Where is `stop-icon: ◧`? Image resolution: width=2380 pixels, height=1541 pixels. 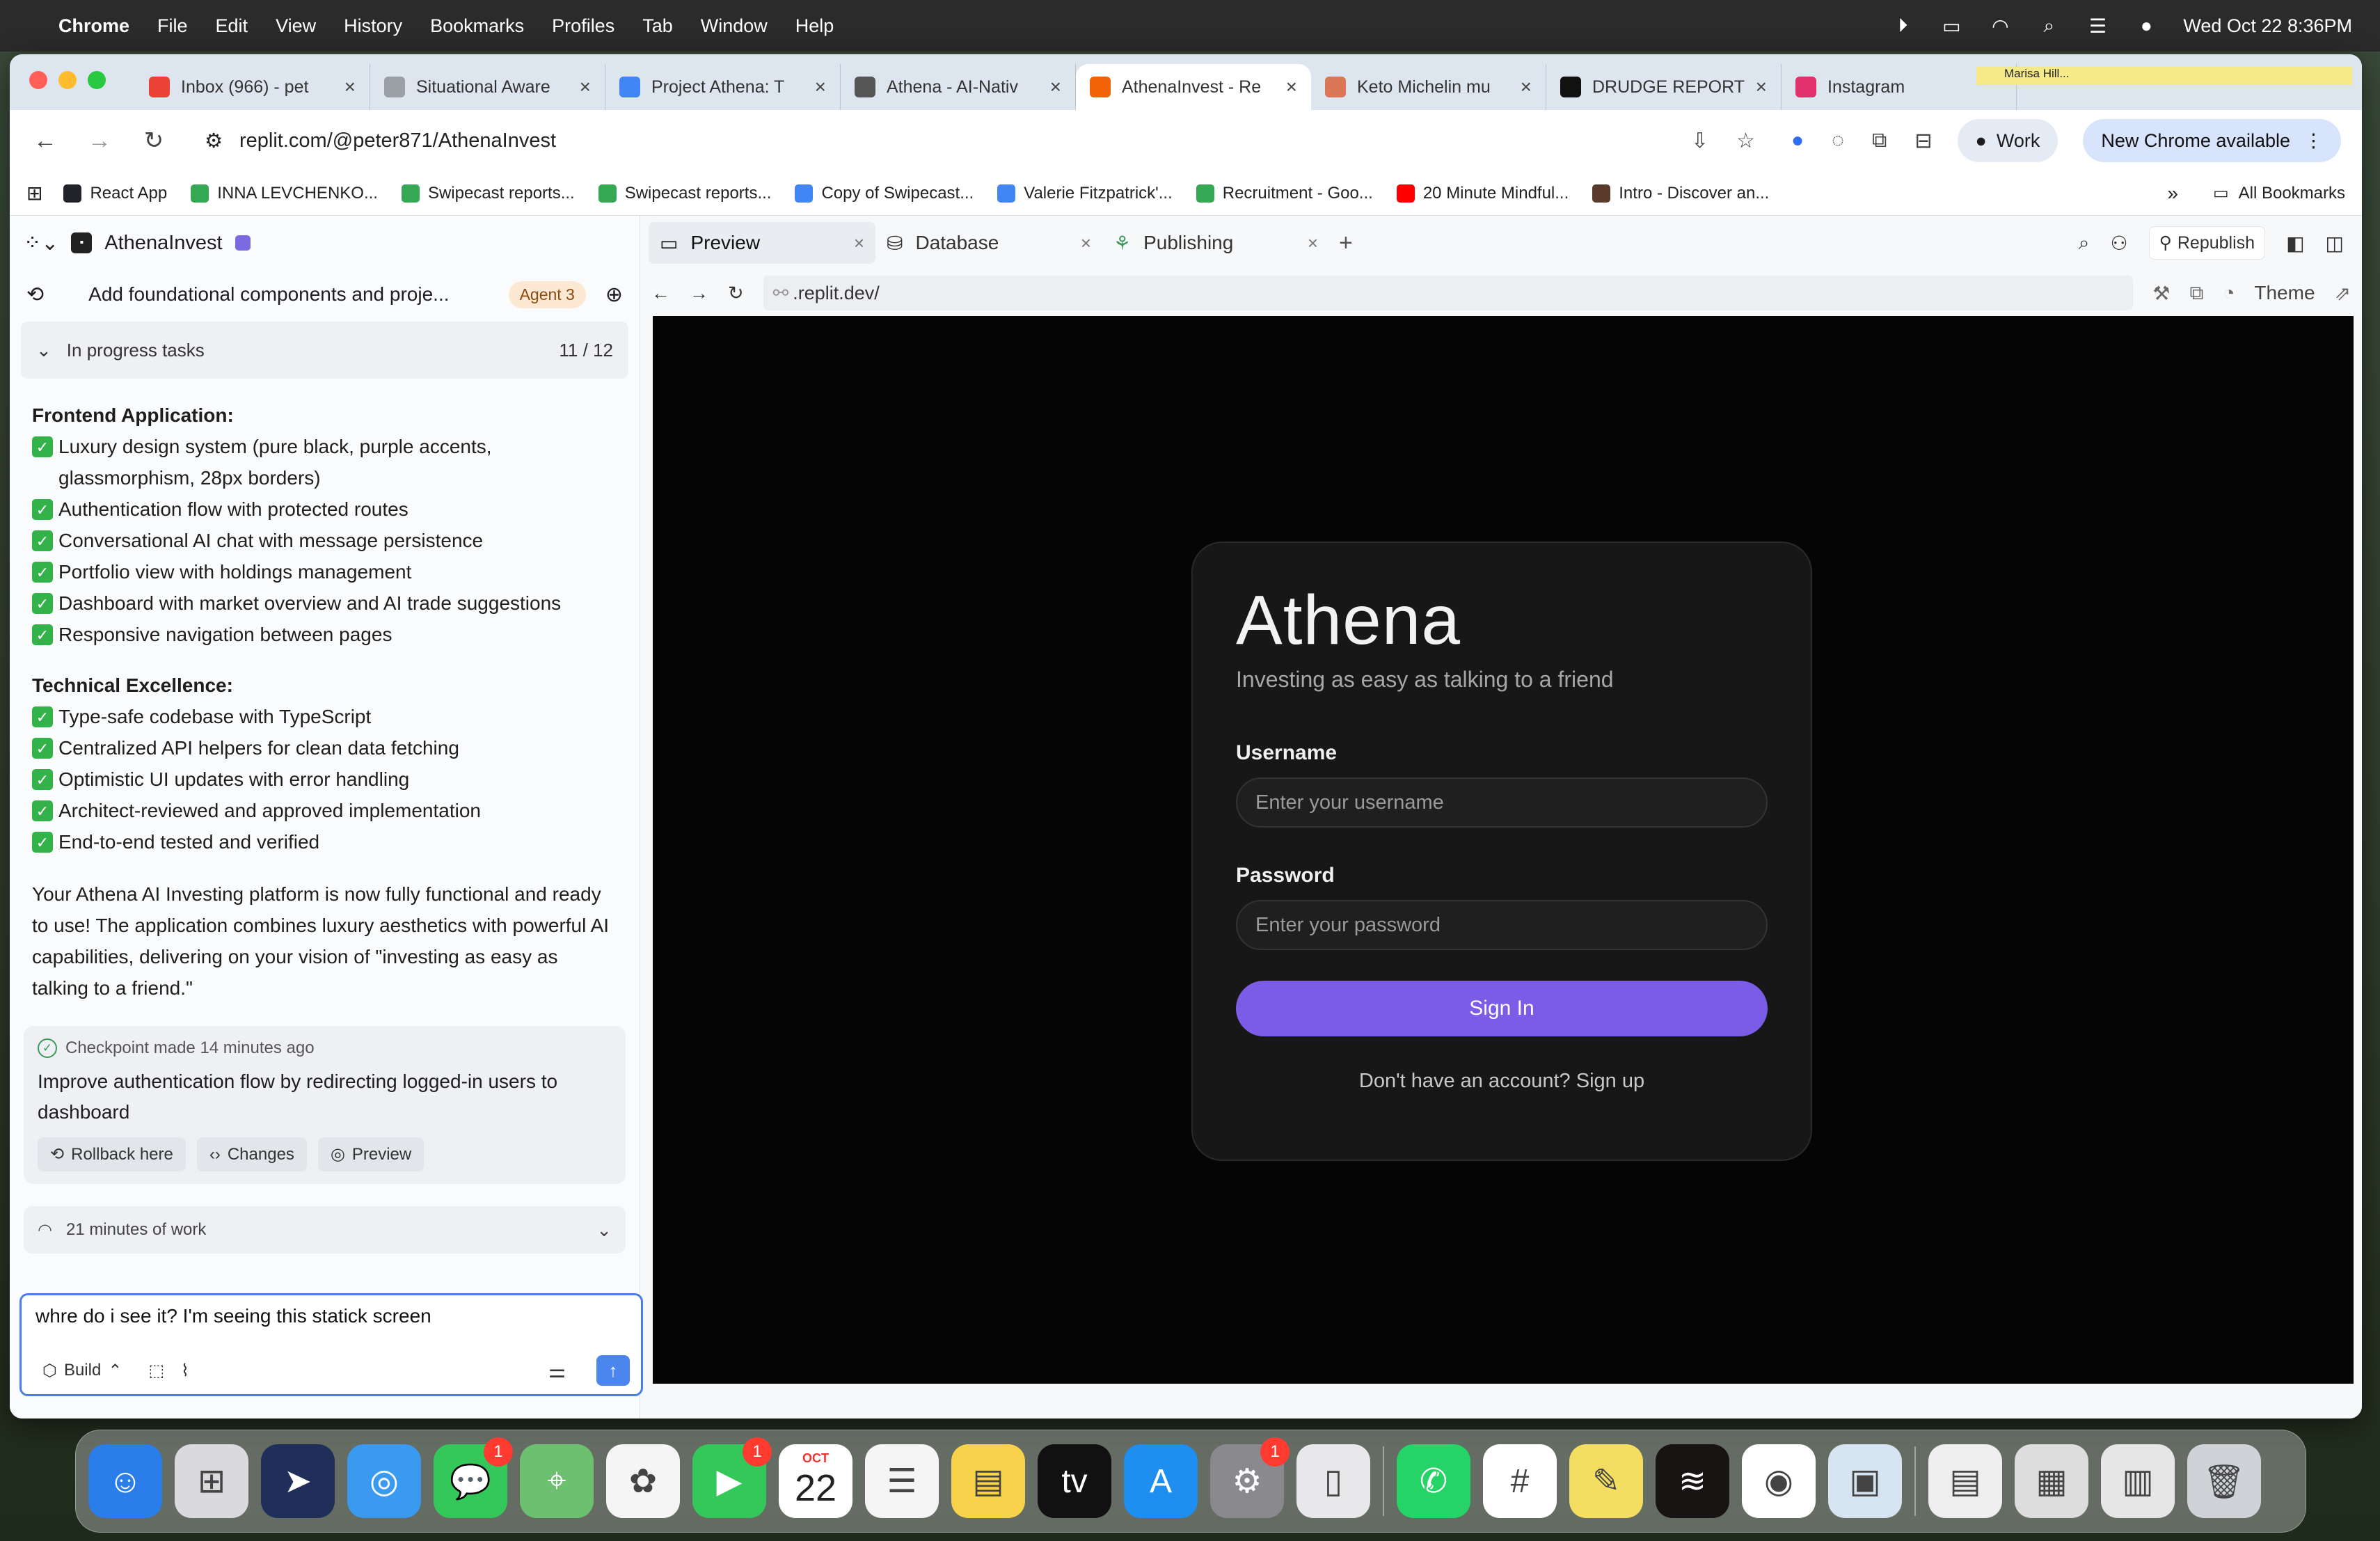 stop-icon: ◧ is located at coordinates (2295, 243).